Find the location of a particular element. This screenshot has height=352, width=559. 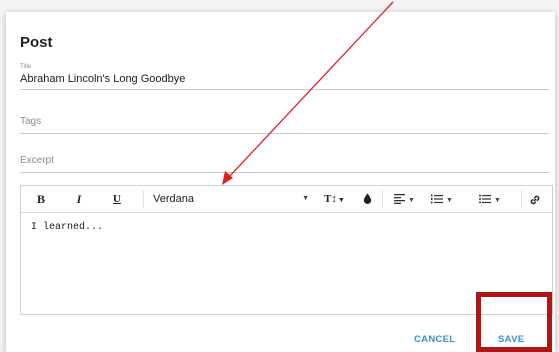

unordered-list-select: ▼ is located at coordinates (498, 199).